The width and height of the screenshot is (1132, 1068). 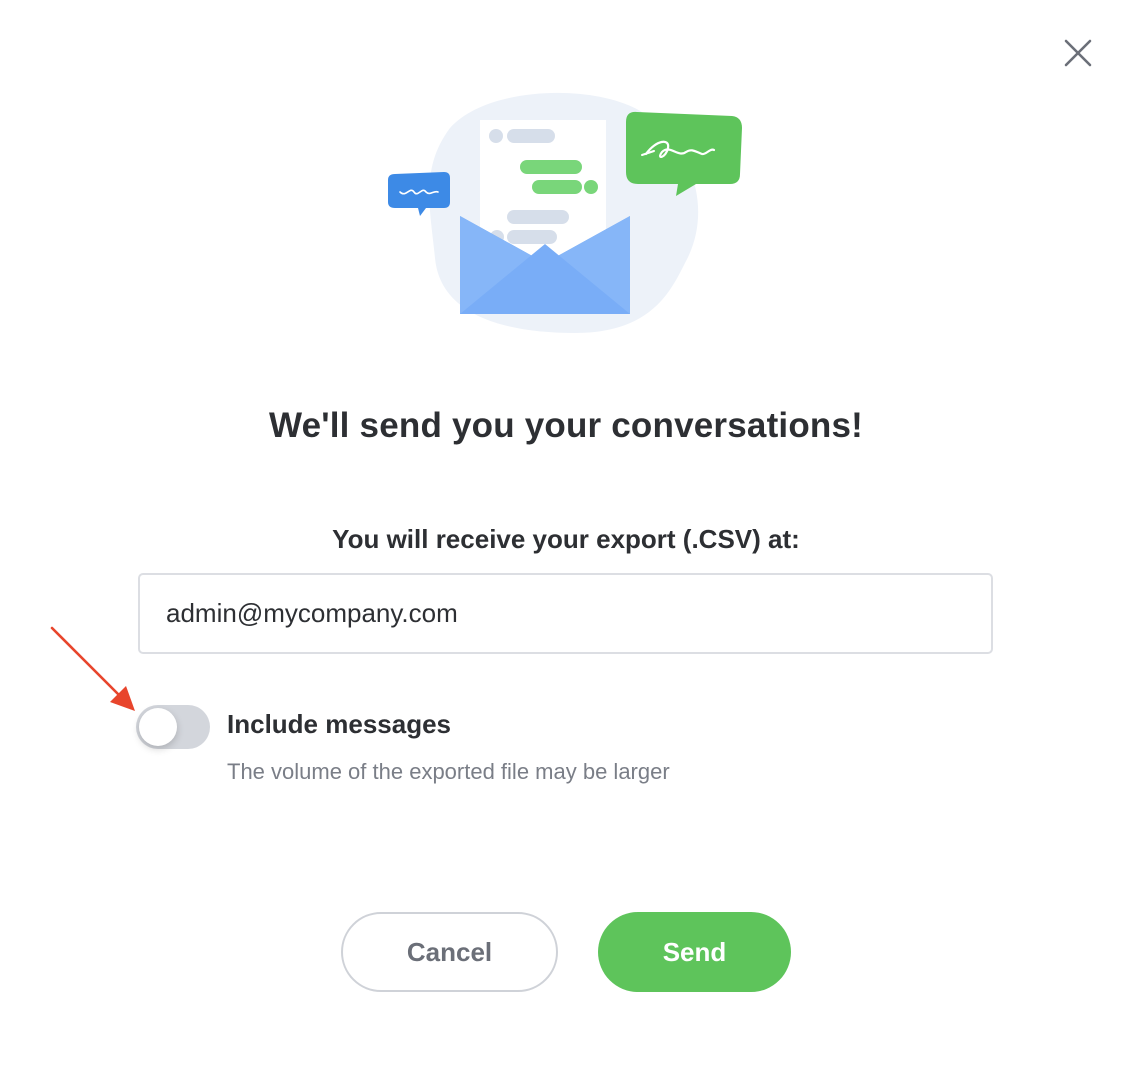 I want to click on close-icon, so click(x=1078, y=53).